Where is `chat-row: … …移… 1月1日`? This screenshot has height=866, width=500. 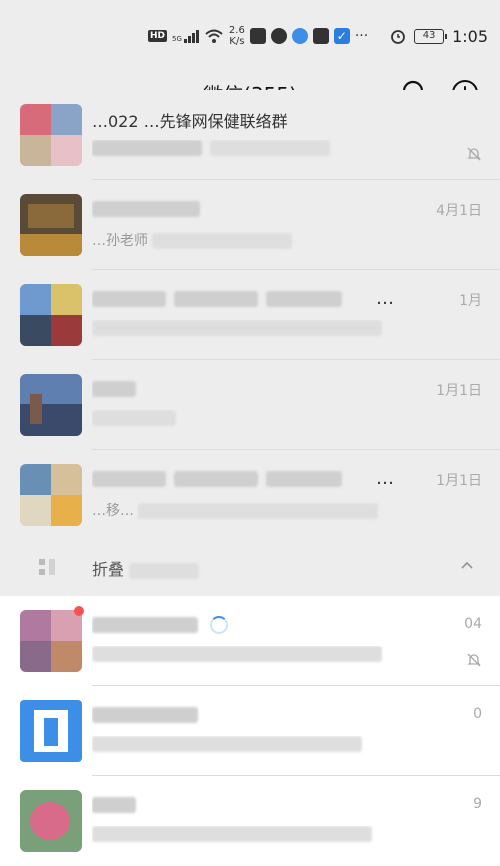
chat-row: … …移… 1月1日 is located at coordinates (250, 495).